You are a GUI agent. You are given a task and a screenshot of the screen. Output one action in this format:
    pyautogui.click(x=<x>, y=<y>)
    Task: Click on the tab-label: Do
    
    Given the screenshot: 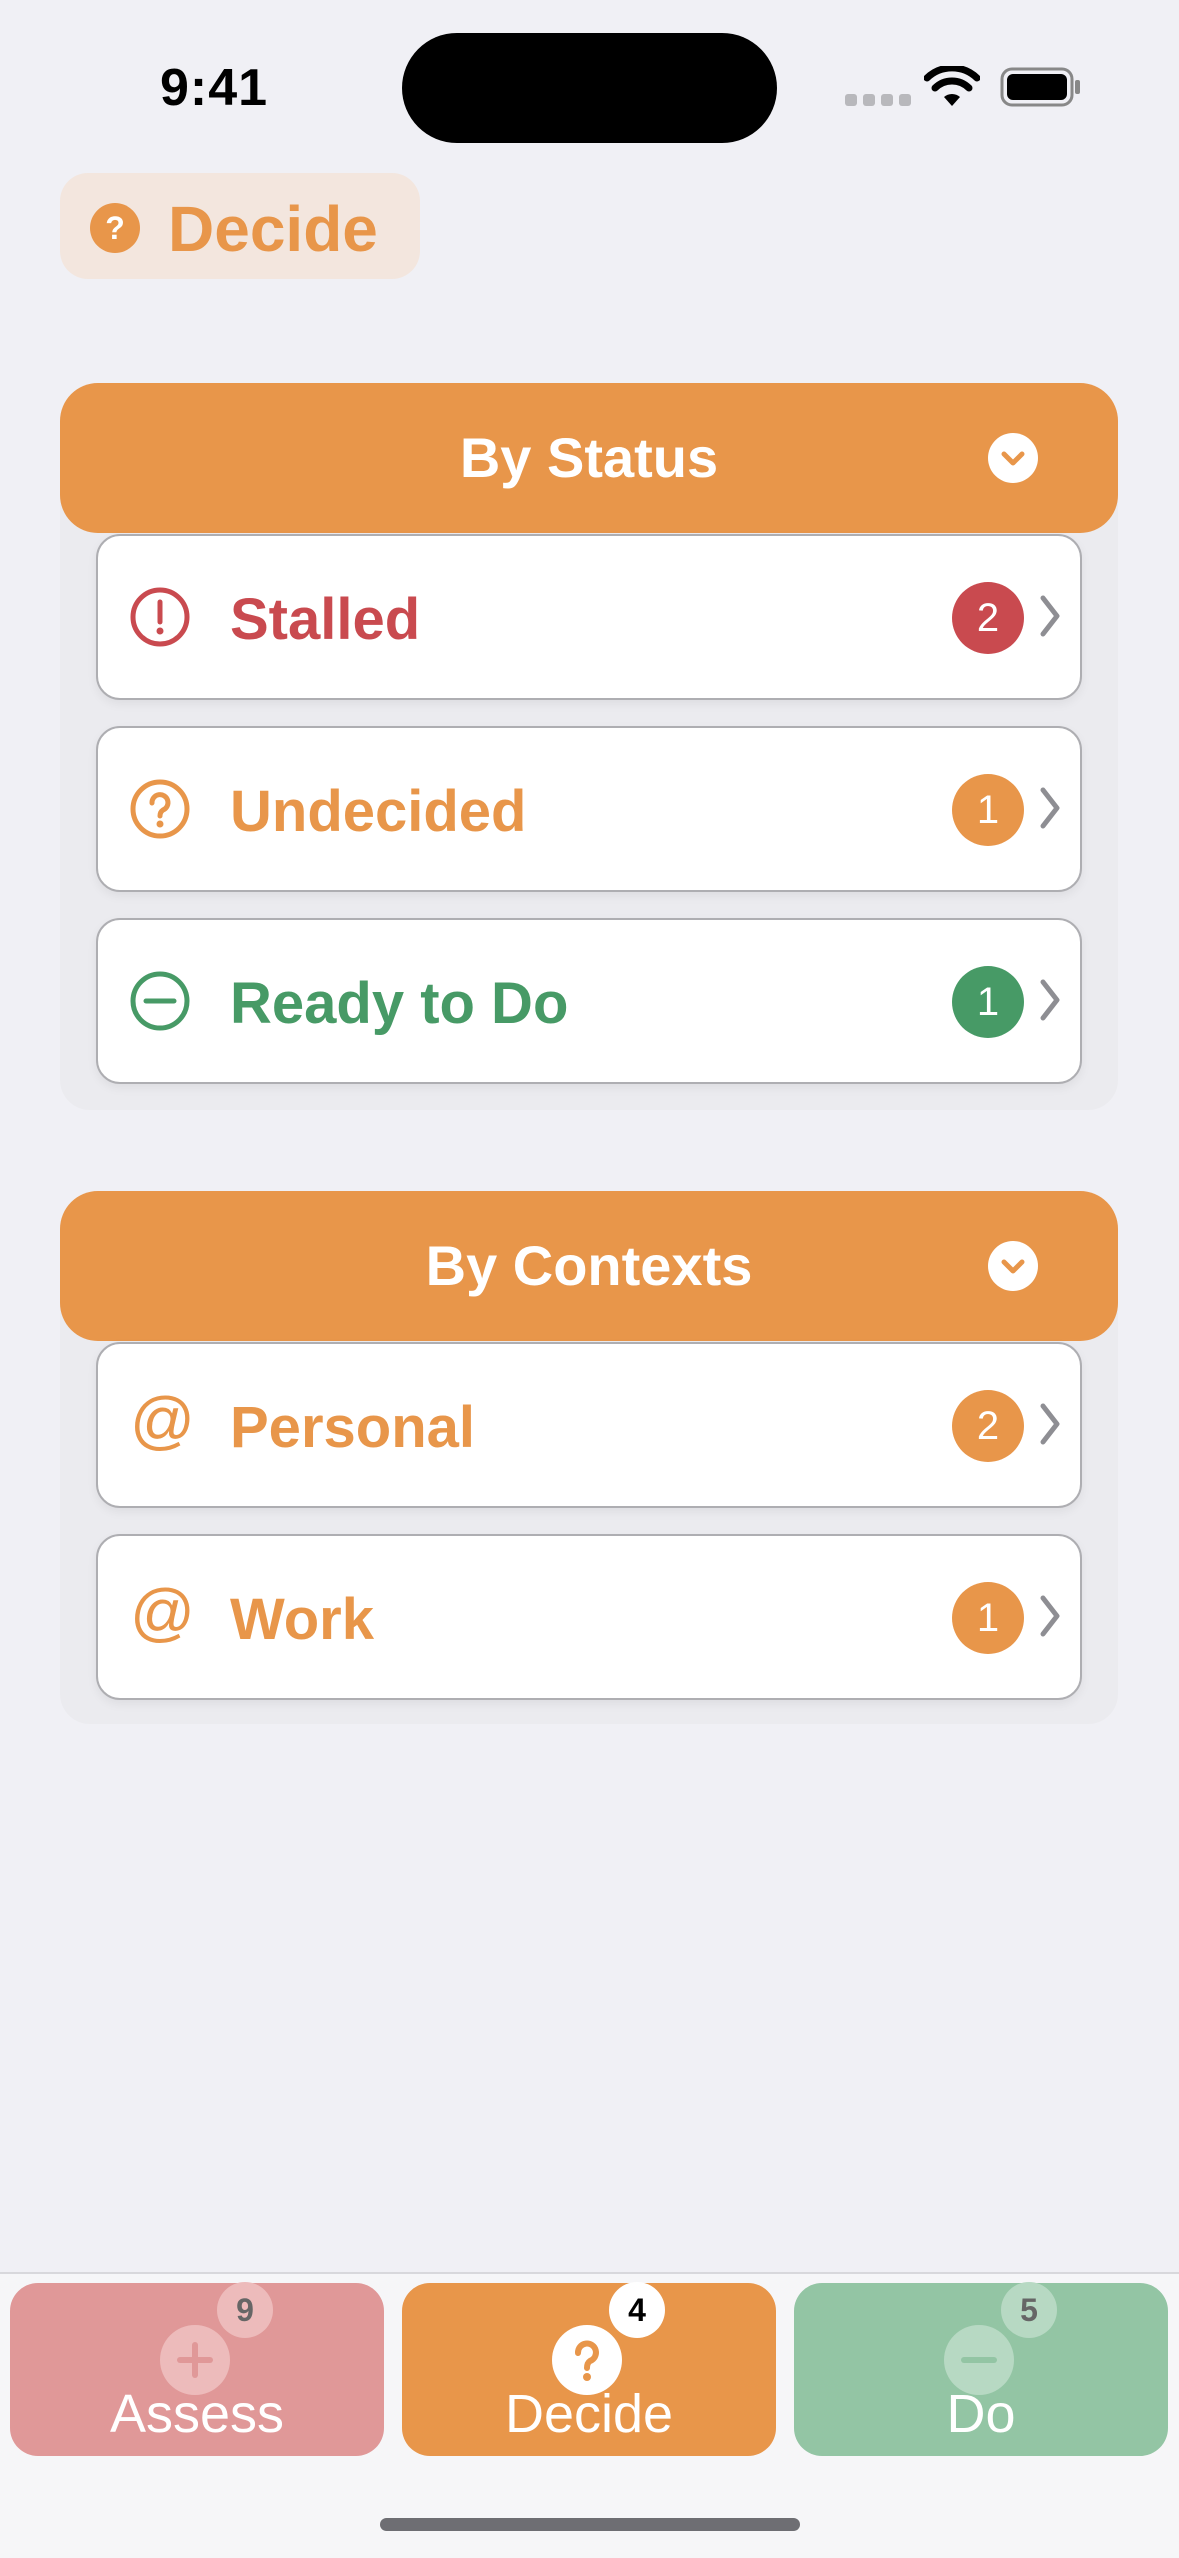 What is the action you would take?
    pyautogui.click(x=981, y=2414)
    